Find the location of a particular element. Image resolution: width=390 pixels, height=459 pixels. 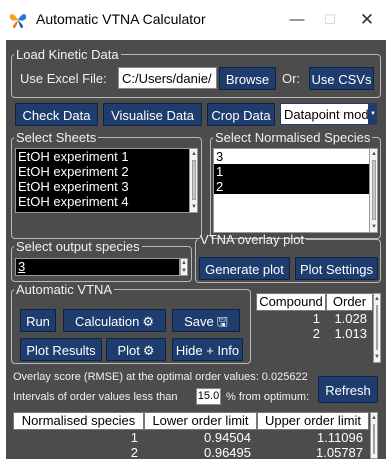

plot-options-button: Plot ⚙ is located at coordinates (136, 349).